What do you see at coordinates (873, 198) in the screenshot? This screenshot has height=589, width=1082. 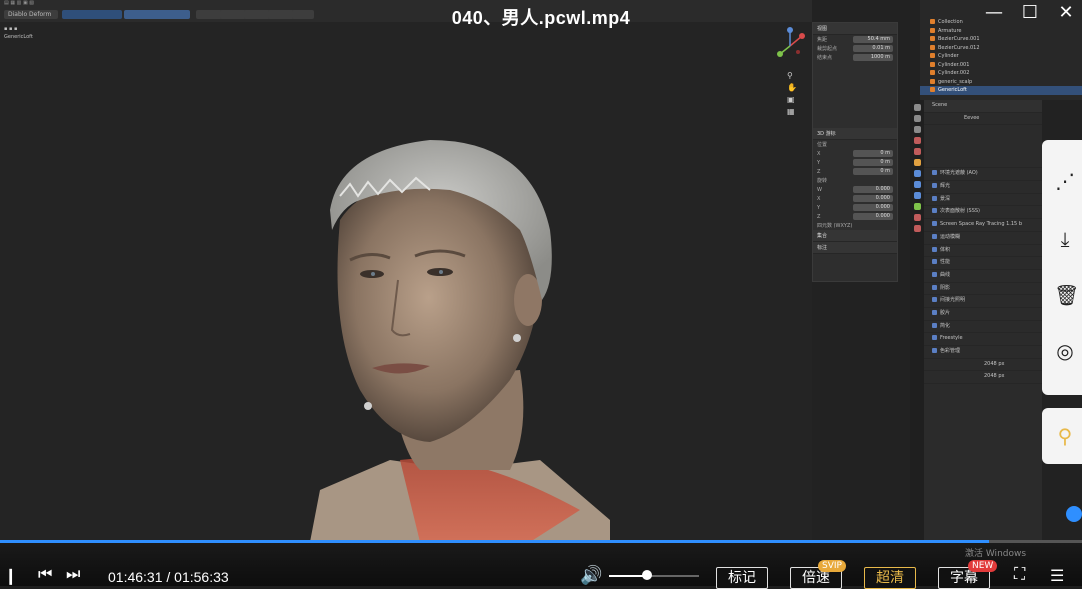 I see `rot-x-field: 0.000` at bounding box center [873, 198].